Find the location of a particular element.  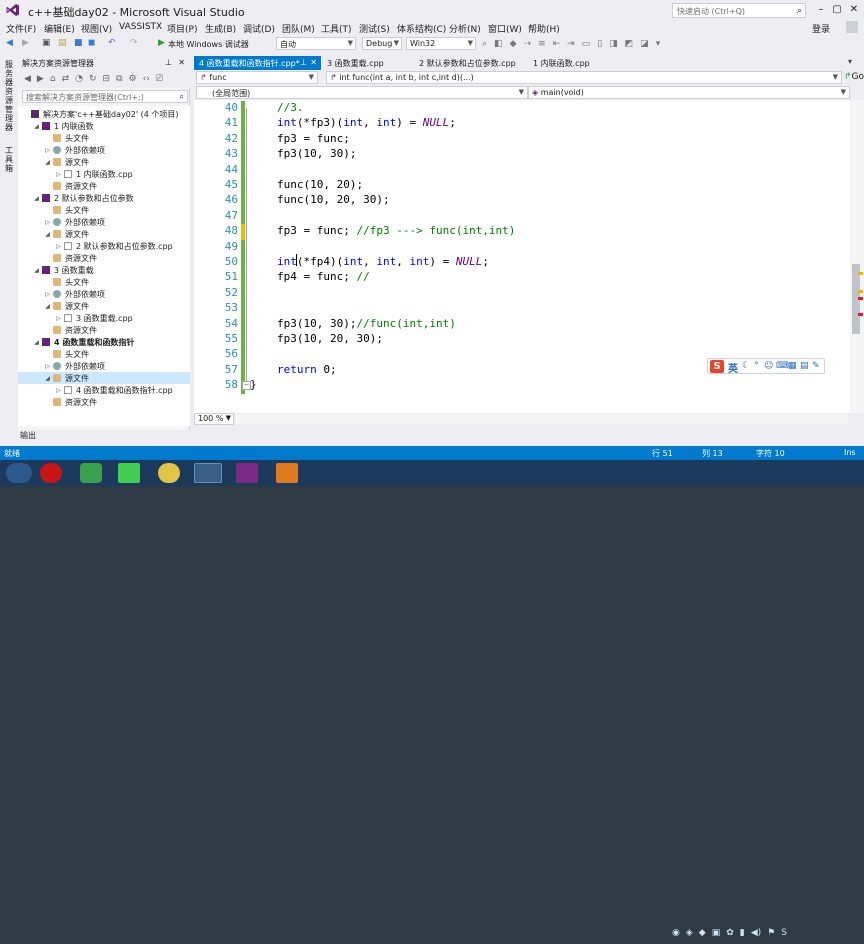

code-line: return 0; is located at coordinates (307, 369).